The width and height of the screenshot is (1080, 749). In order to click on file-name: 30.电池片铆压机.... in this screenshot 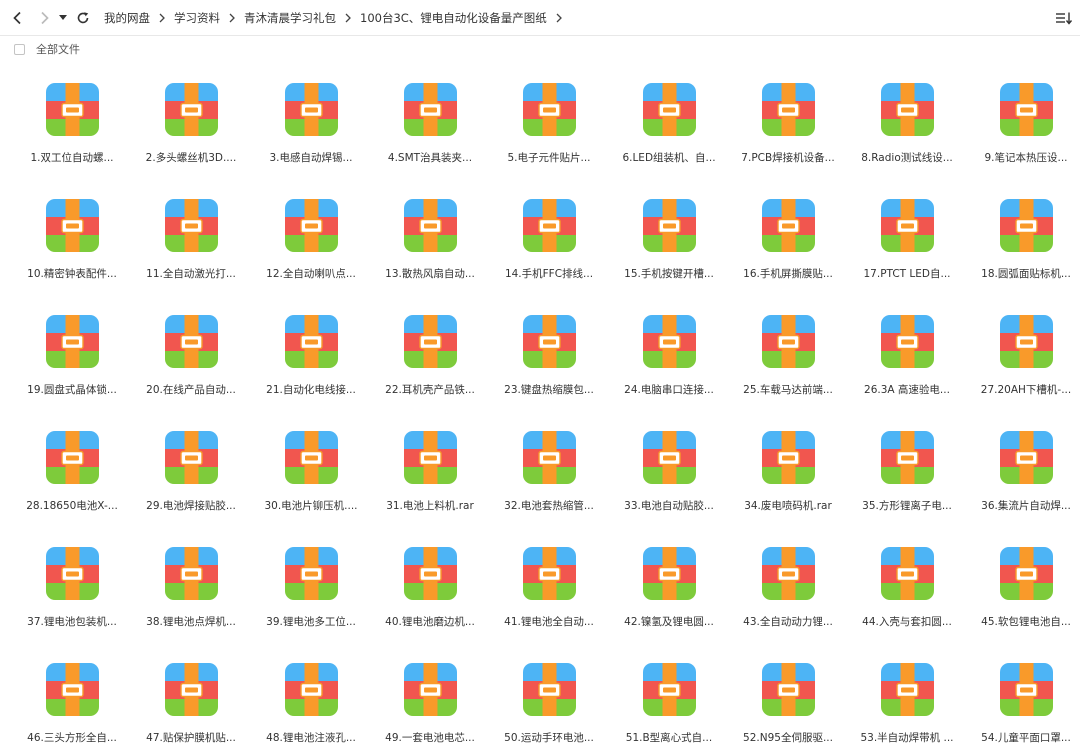, I will do `click(311, 506)`.